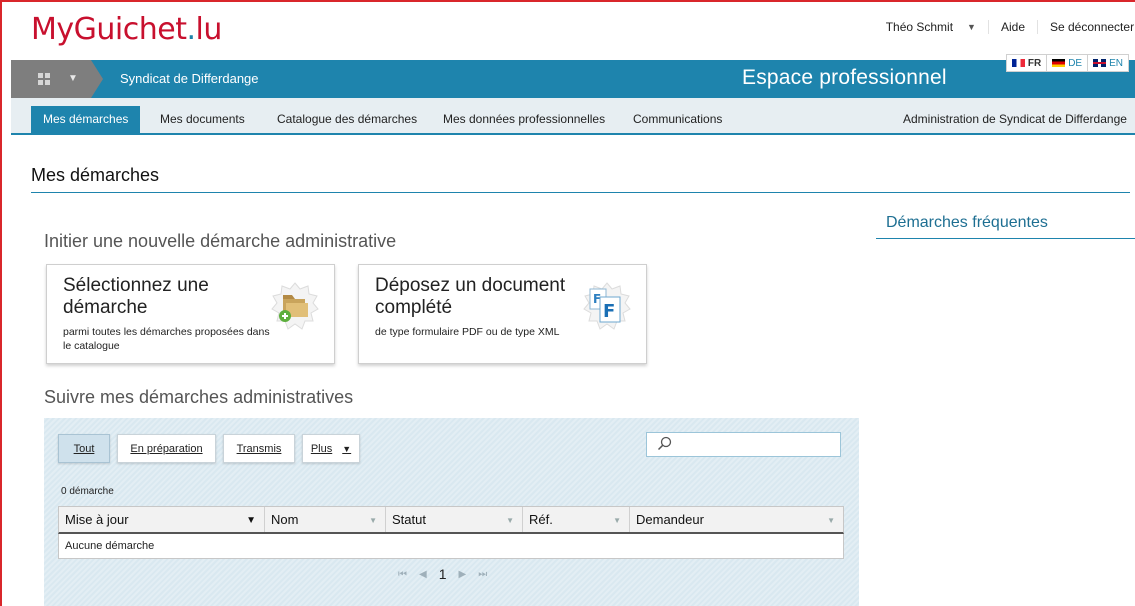  Describe the element at coordinates (1086, 27) in the screenshot. I see `logout-link: Se déconnecter` at that location.